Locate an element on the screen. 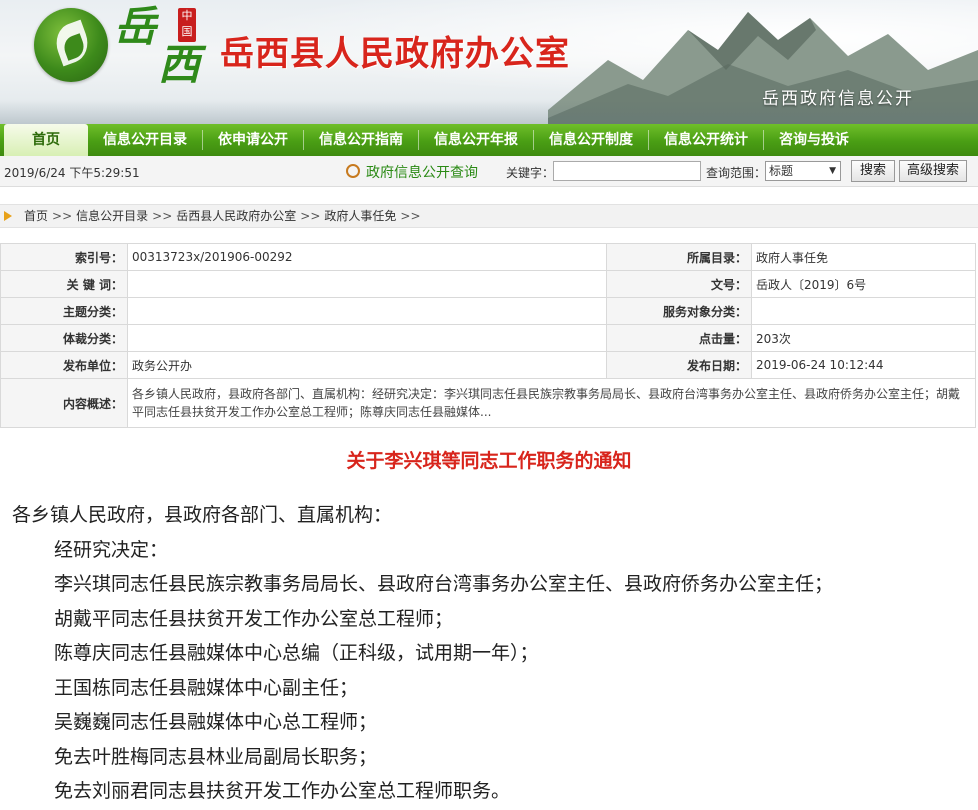 Image resolution: width=978 pixels, height=810 pixels. meta-keywords-value is located at coordinates (367, 284).